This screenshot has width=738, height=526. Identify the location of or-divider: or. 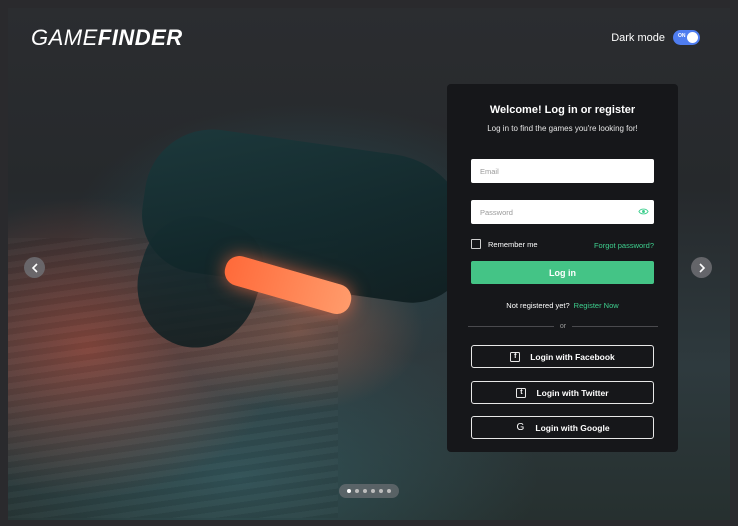
(563, 326).